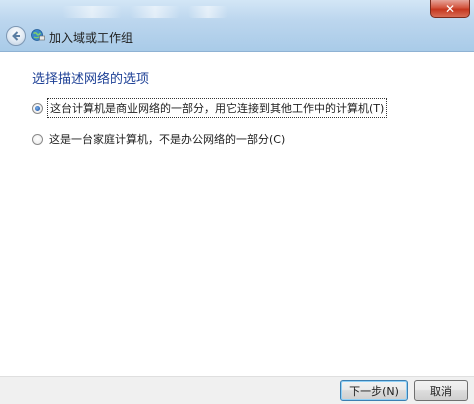 The image size is (474, 404). I want to click on option-home-computer: 这是一台家庭计算机，不是办公网络的一部分(C), so click(159, 139).